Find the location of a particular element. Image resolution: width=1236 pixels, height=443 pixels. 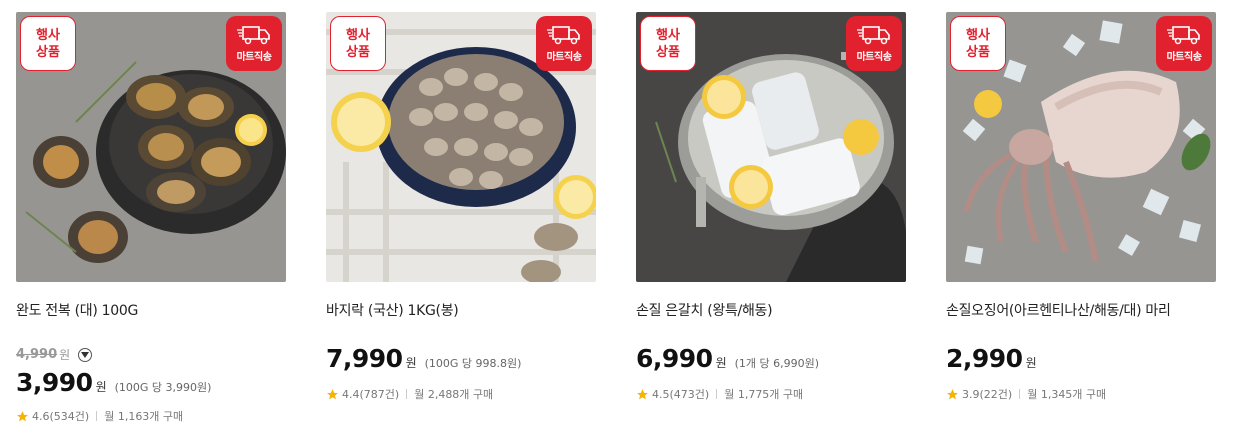

unit-price: (100G 당 3,990원) is located at coordinates (163, 387).